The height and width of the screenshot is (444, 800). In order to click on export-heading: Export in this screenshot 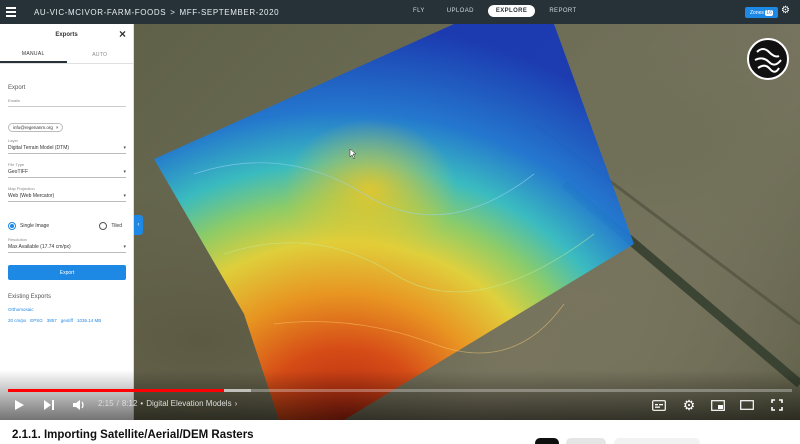, I will do `click(17, 88)`.